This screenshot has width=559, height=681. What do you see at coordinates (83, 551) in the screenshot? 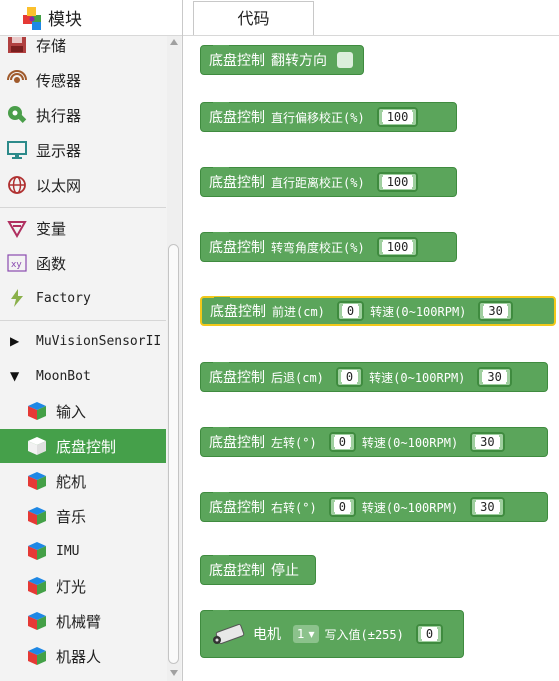
I see `category-imu: IMU` at bounding box center [83, 551].